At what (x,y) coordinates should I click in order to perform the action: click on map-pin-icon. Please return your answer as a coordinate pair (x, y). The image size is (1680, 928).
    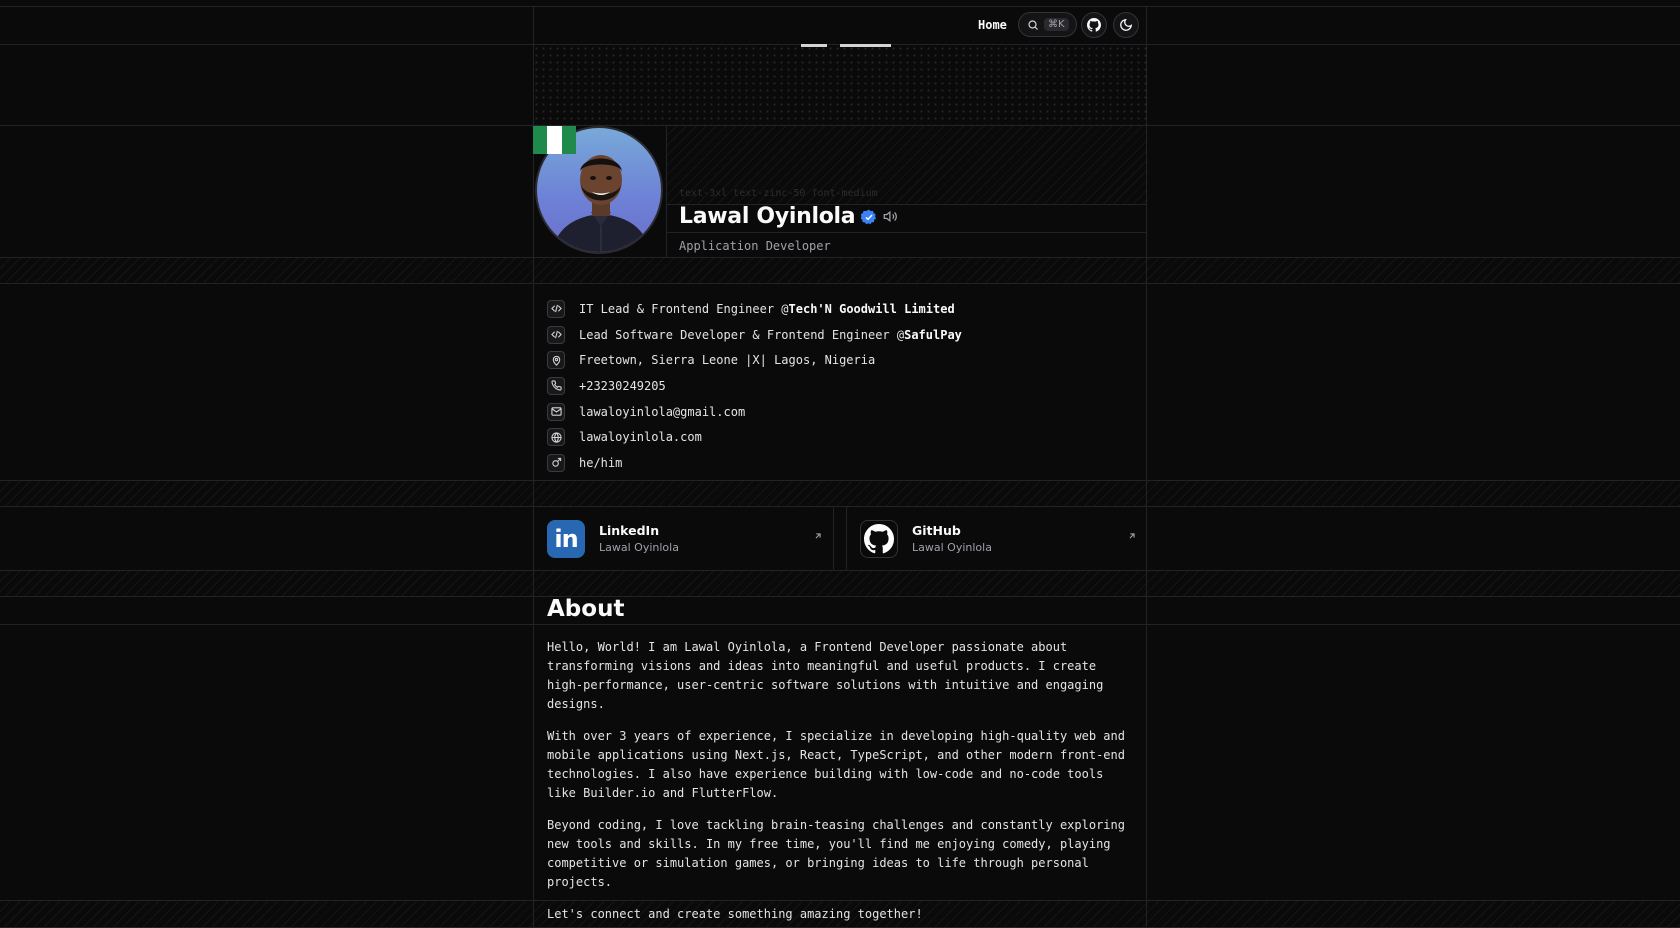
    Looking at the image, I should click on (556, 360).